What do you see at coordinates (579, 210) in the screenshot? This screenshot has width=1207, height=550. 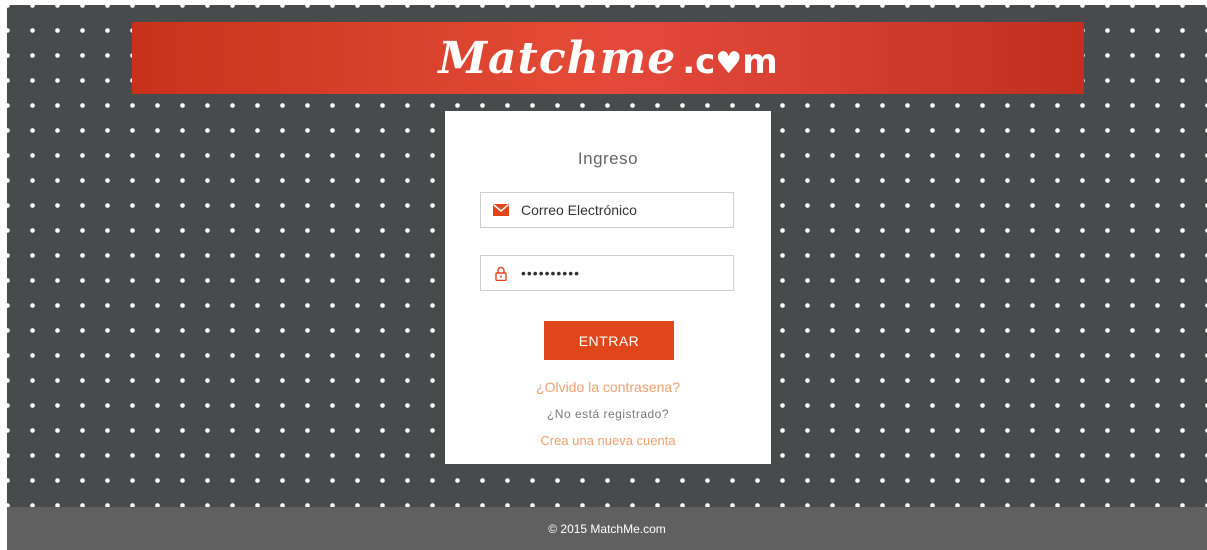 I see `email-value: Correo Electrónico` at bounding box center [579, 210].